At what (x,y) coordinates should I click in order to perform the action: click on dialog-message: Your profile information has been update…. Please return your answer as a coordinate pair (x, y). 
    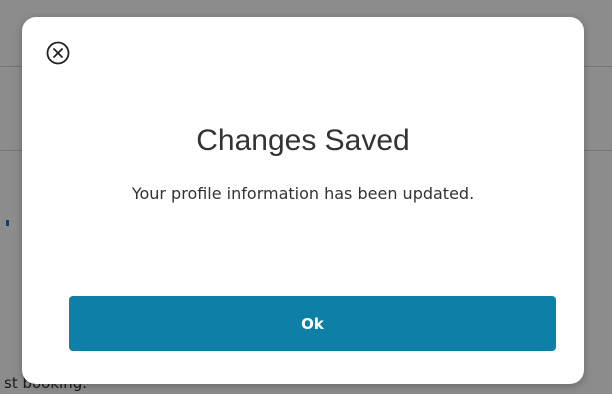
    Looking at the image, I should click on (303, 193).